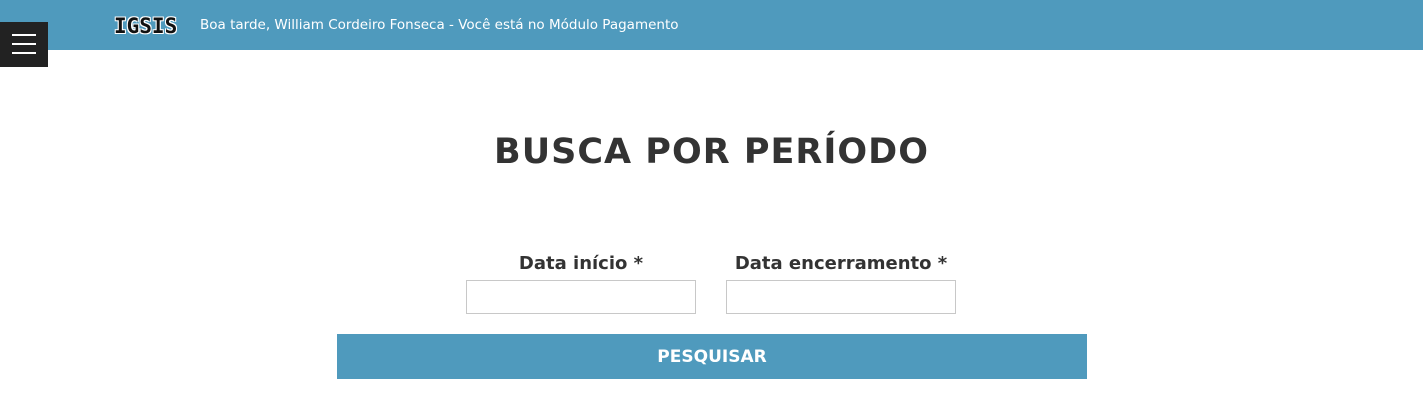 The width and height of the screenshot is (1423, 415). What do you see at coordinates (841, 263) in the screenshot?
I see `end-date-label: Data encerramento *` at bounding box center [841, 263].